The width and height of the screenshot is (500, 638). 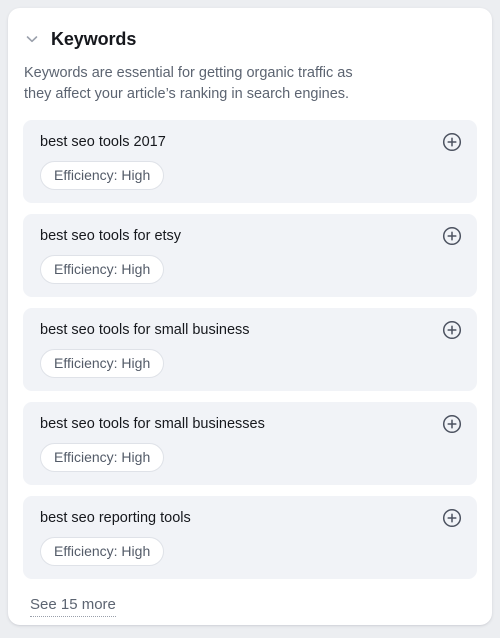 I want to click on page-title: Keywords, so click(x=94, y=39).